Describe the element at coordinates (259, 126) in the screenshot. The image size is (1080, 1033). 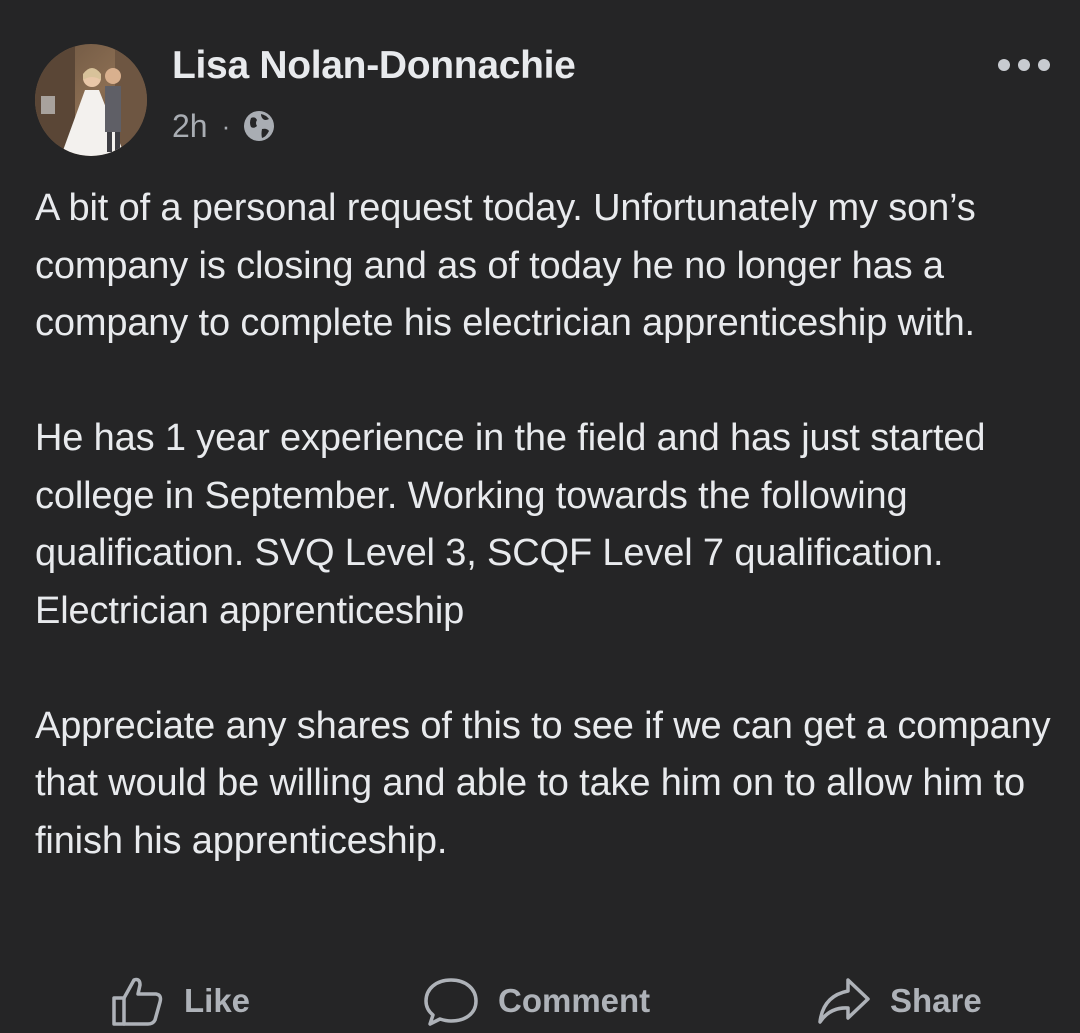
I see `globe-icon` at that location.